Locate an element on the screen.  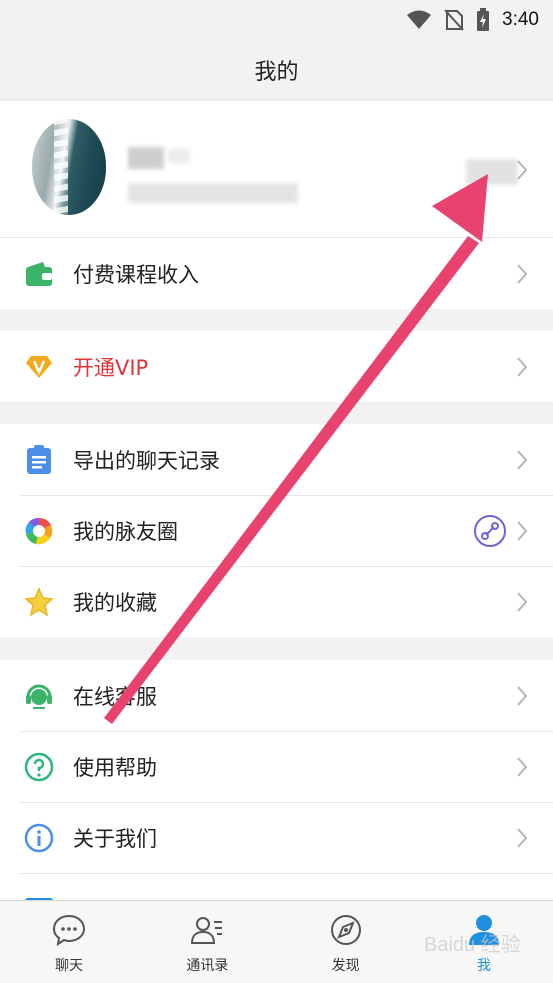
aperture-icon is located at coordinates (39, 531).